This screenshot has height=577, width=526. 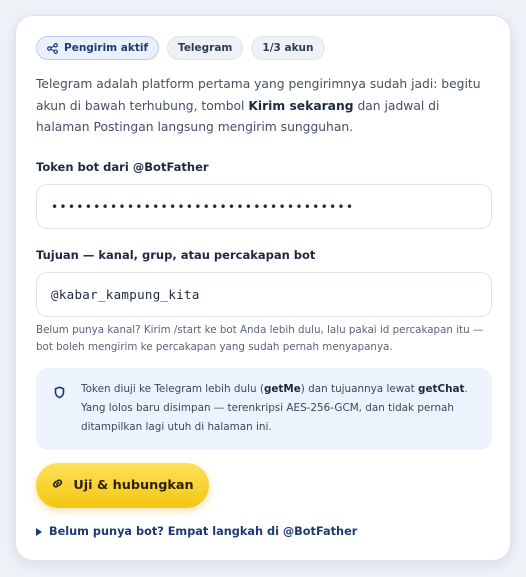 I want to click on chip-label: Telegram, so click(x=205, y=48).